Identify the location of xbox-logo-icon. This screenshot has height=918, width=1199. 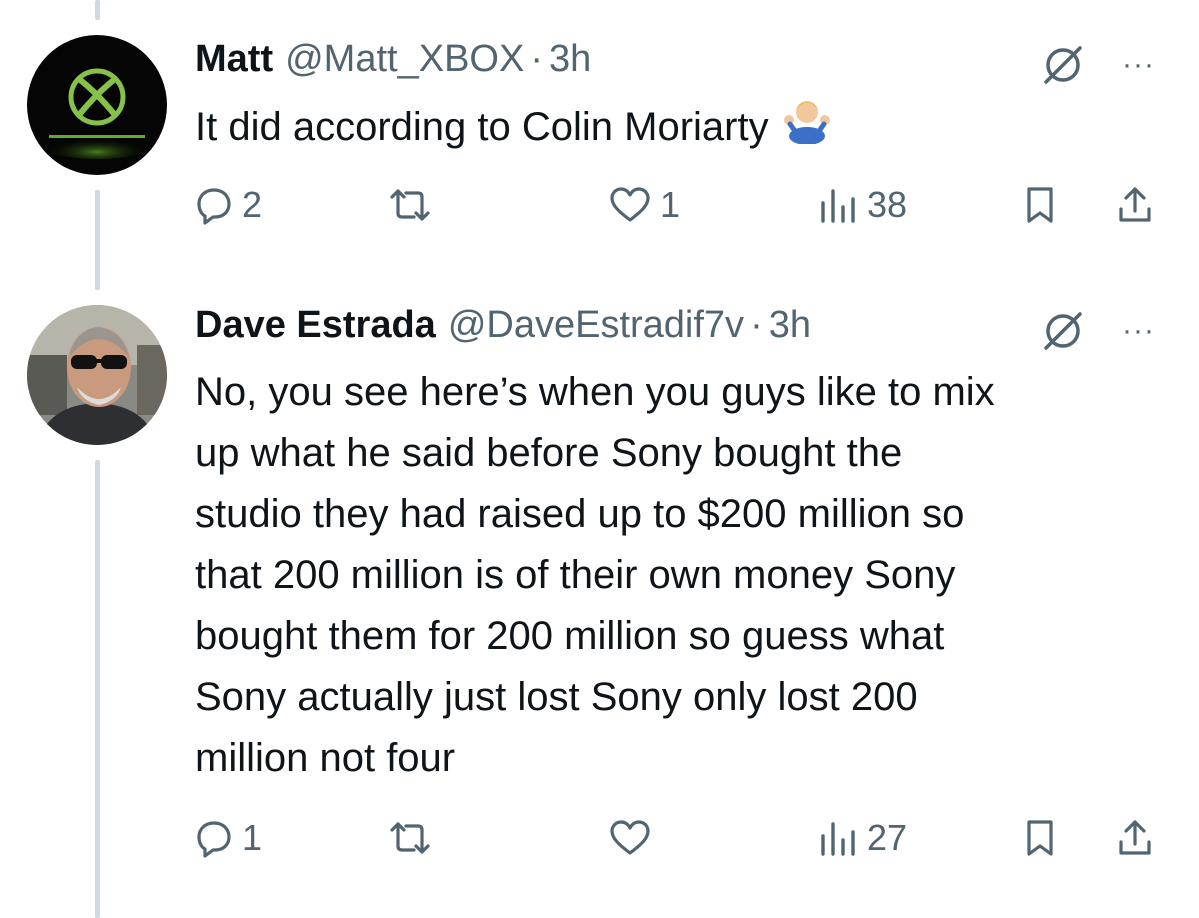
(97, 105).